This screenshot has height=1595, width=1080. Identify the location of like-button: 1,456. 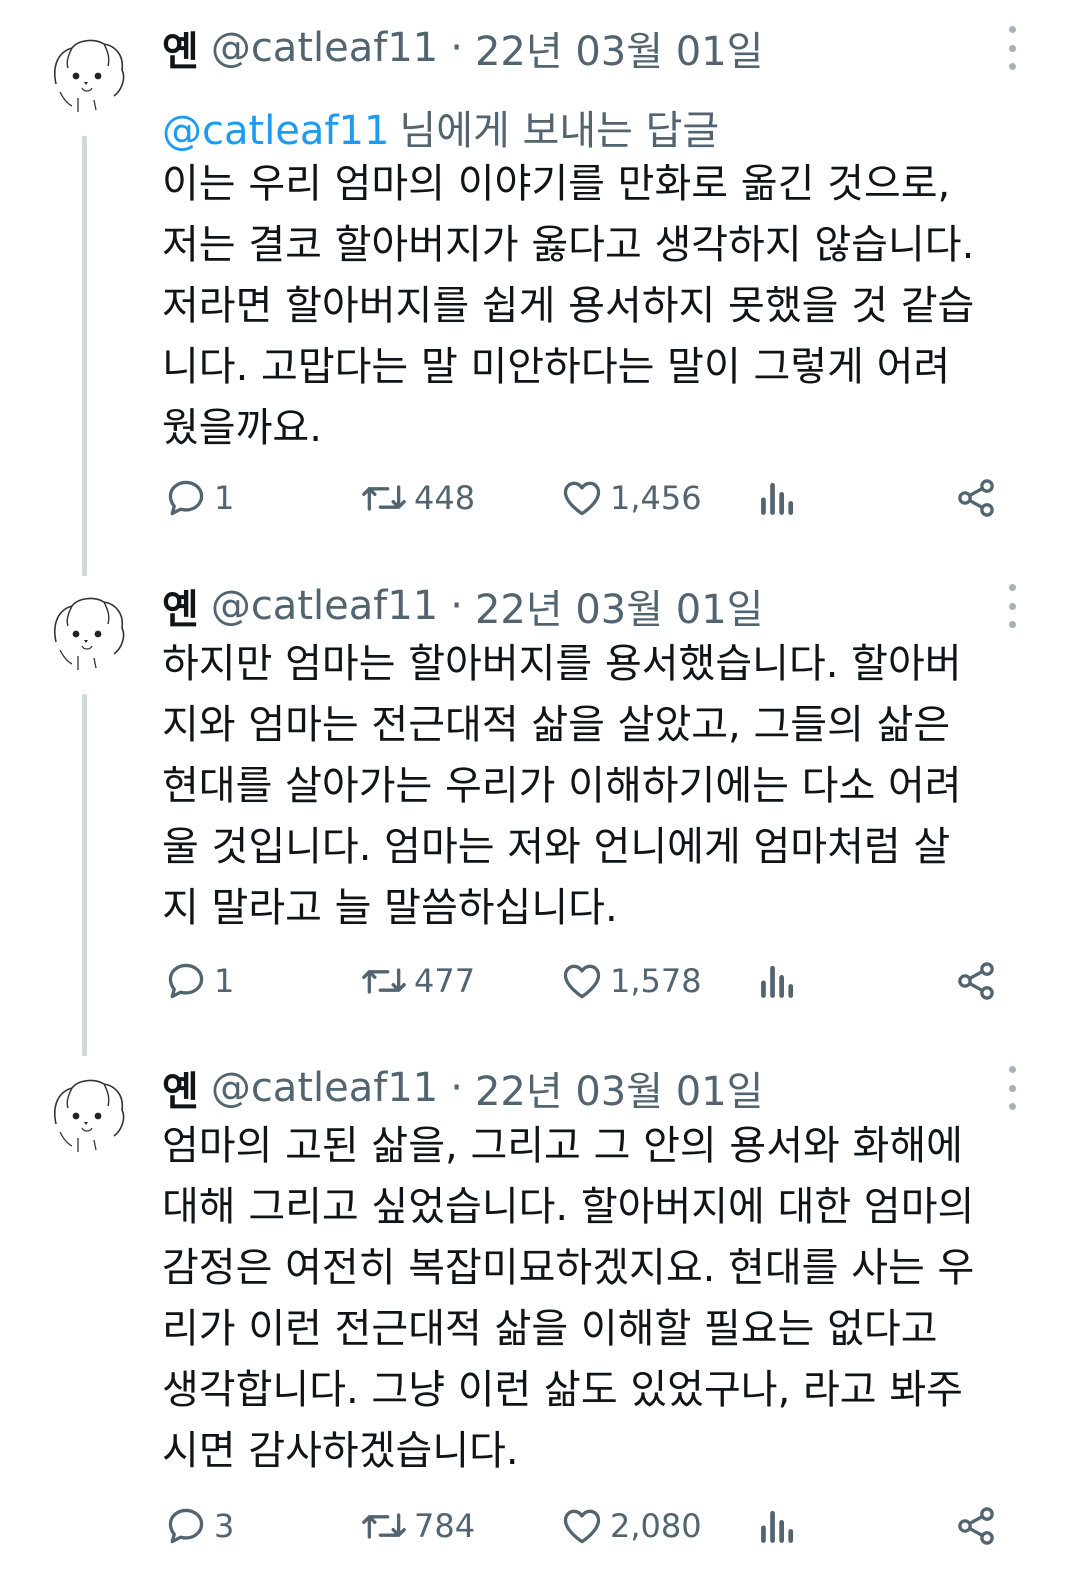
(631, 498).